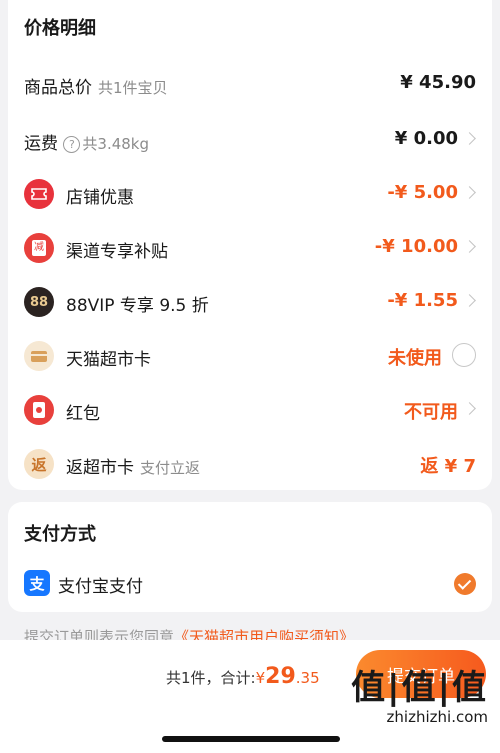 The image size is (500, 753). I want to click on alipay-icon: 支, so click(37, 583).